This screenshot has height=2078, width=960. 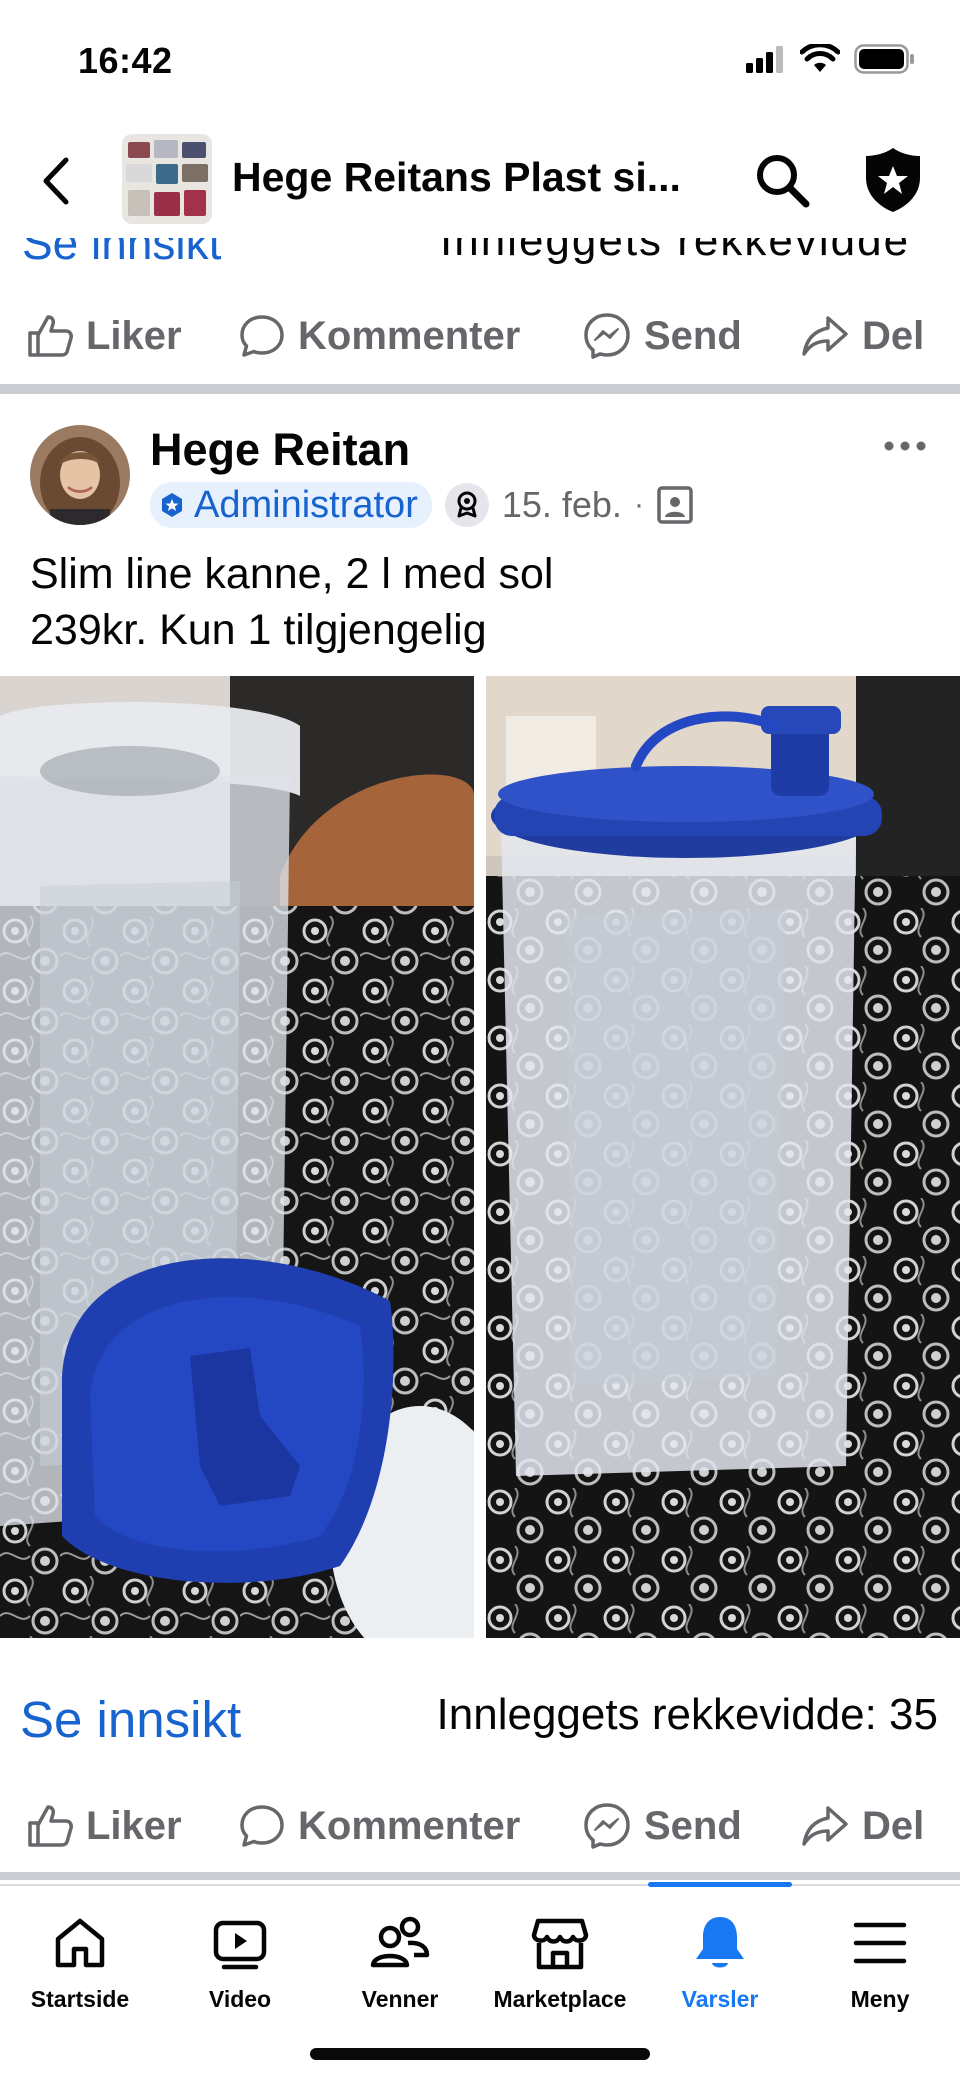 I want to click on home-indicator, so click(x=480, y=2054).